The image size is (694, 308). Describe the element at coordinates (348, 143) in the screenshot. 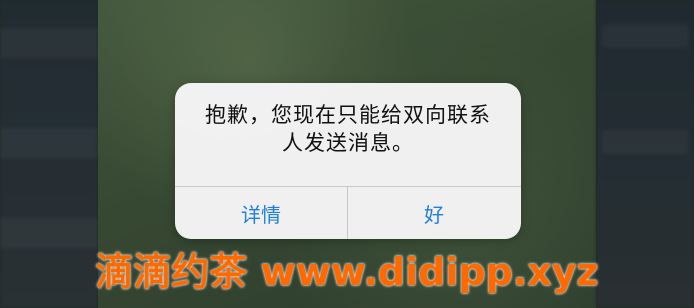

I see `alert-message-line-2: 人发送消息。` at that location.